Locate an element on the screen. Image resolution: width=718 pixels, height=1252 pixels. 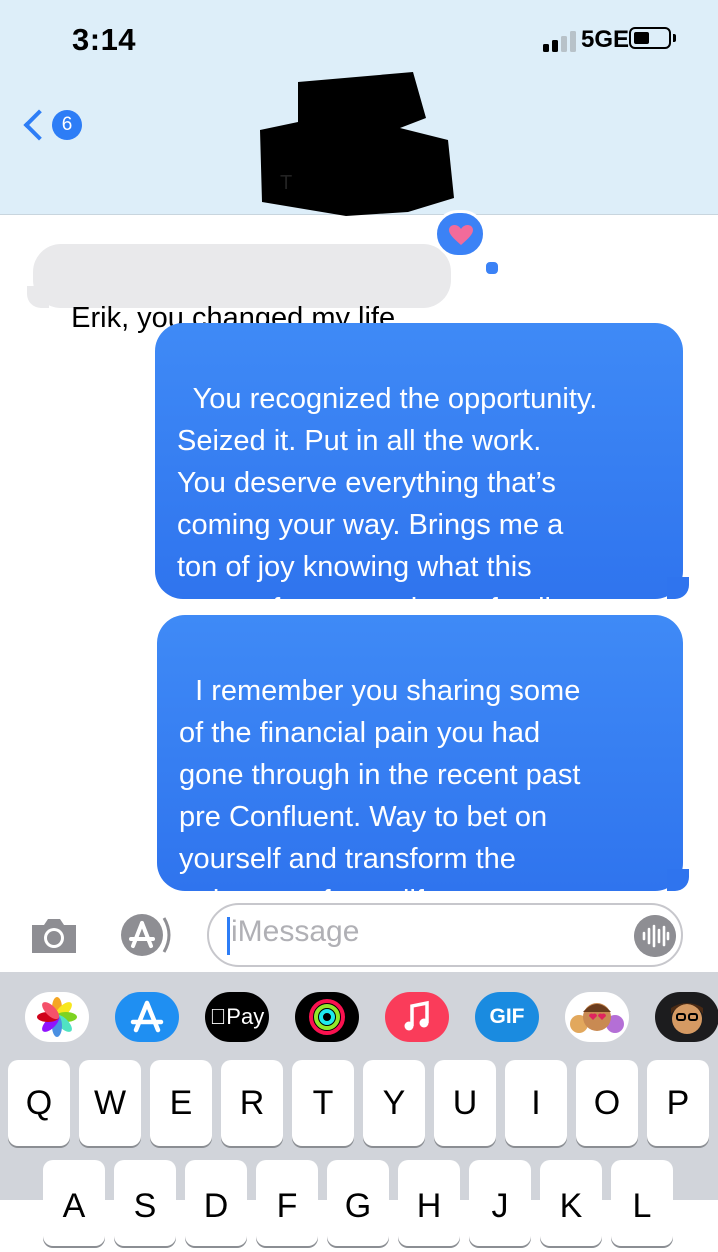
key-y: Y is located at coordinates (394, 1103).